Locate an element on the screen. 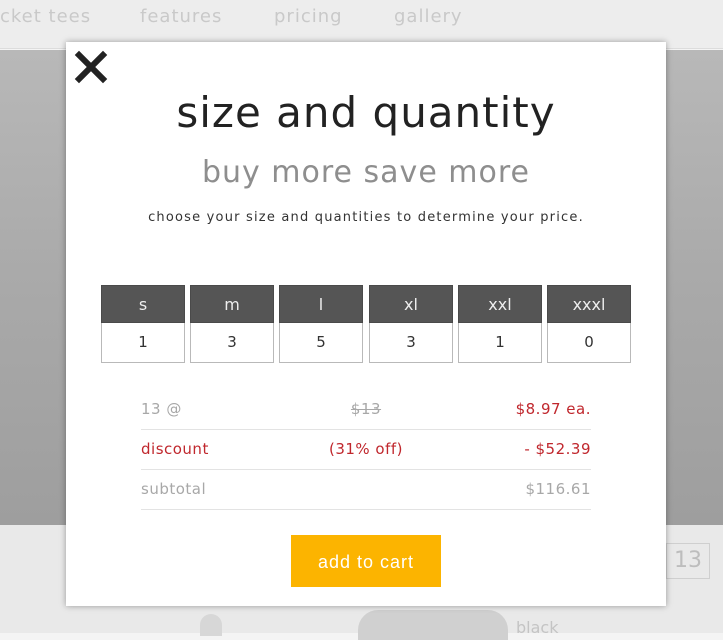  subtotal-value: $116.61 is located at coordinates (558, 489).